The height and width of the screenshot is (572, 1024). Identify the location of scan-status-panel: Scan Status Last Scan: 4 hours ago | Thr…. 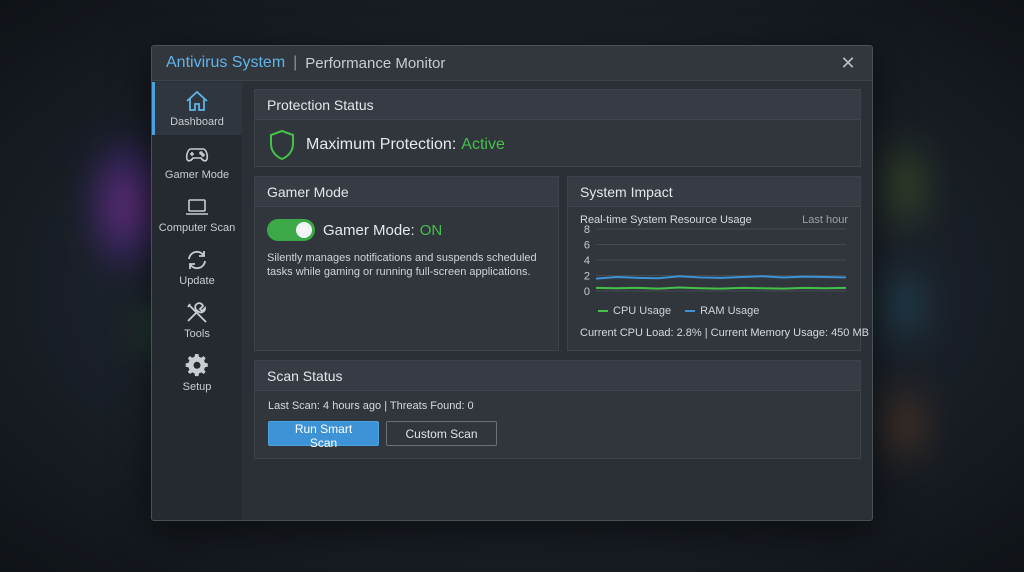
(557, 409).